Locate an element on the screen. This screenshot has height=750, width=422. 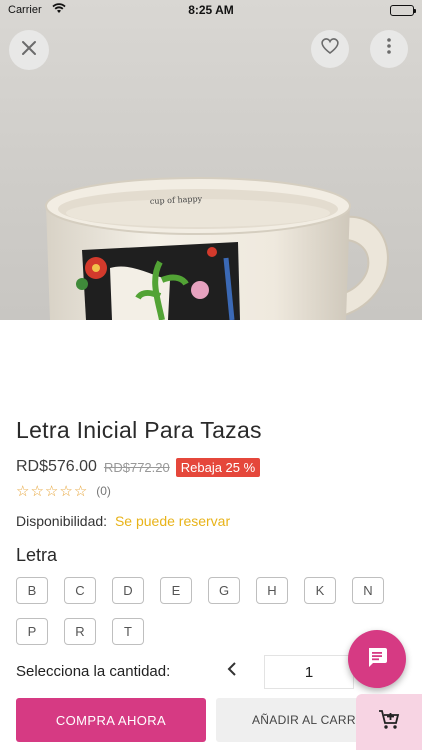
letter-option-d: D is located at coordinates (128, 590).